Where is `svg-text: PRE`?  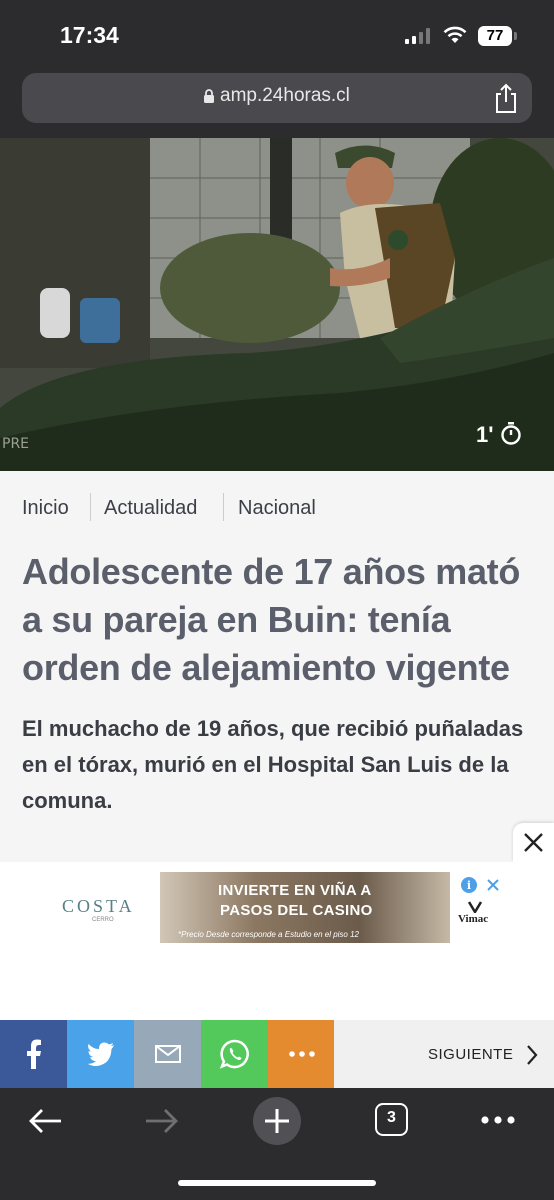
svg-text: PRE is located at coordinates (15, 444).